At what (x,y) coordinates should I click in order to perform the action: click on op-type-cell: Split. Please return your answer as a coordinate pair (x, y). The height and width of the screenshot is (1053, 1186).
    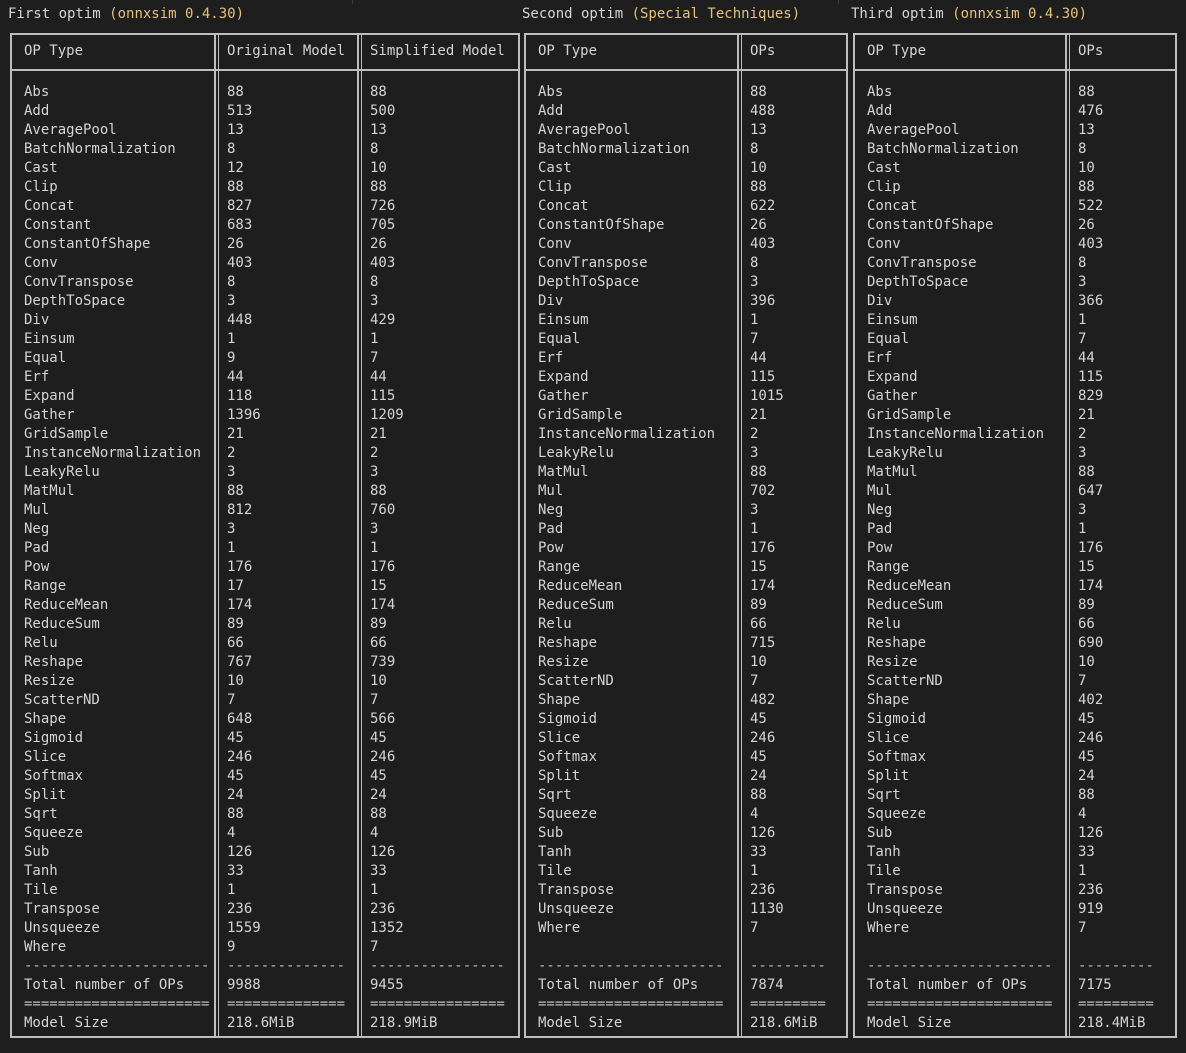
    Looking at the image, I should click on (45, 795).